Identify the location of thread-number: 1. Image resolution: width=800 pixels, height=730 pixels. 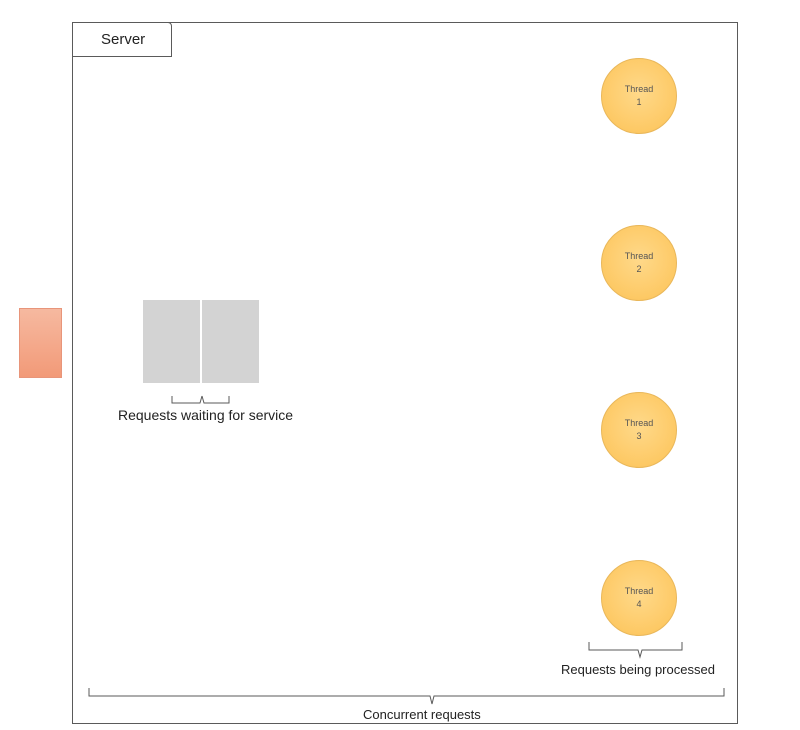
(639, 102).